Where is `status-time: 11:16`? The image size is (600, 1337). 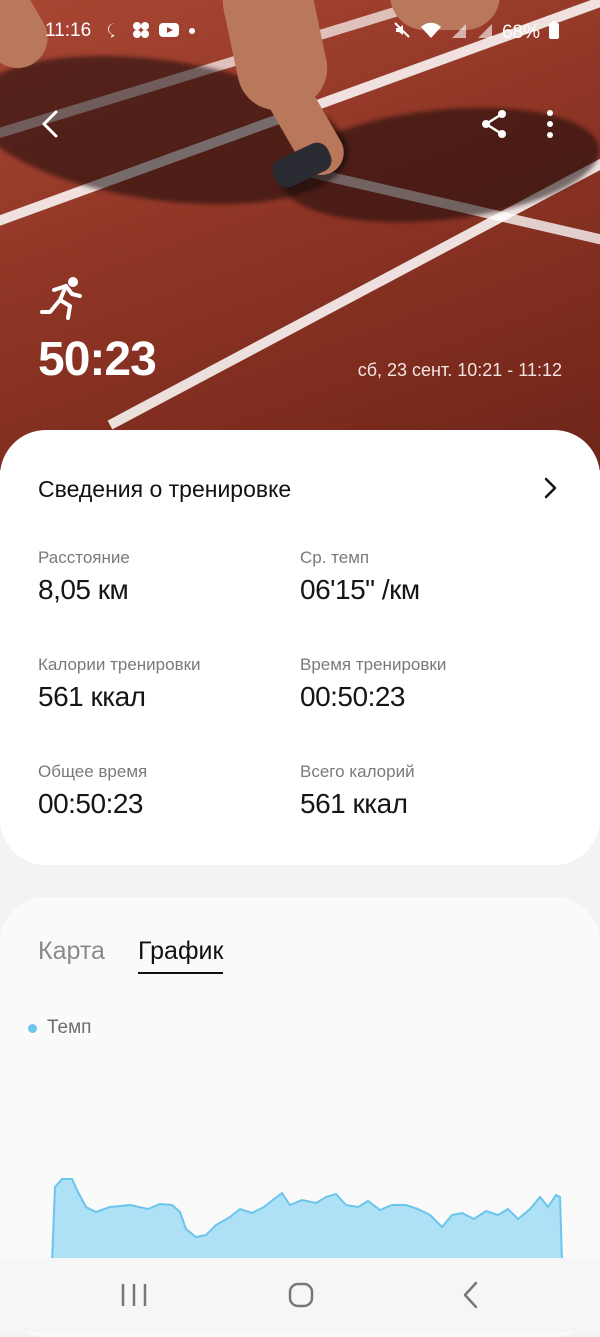
status-time: 11:16 is located at coordinates (68, 30).